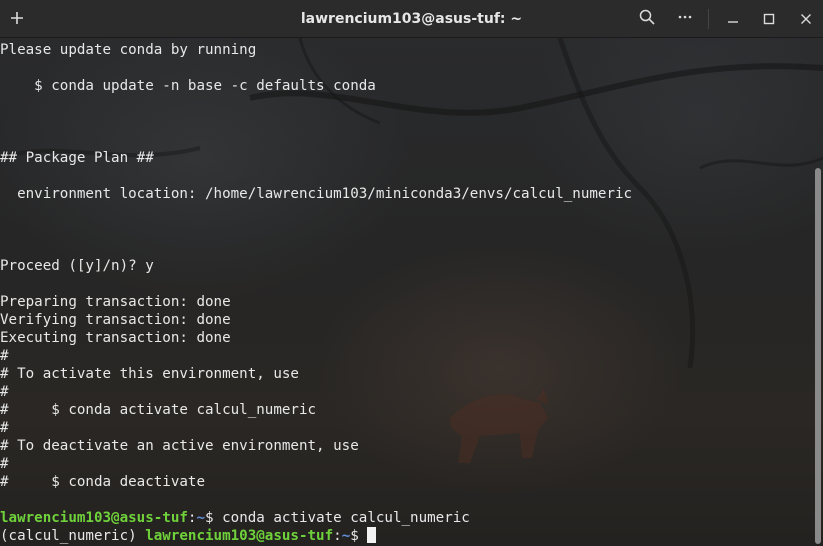 The height and width of the screenshot is (546, 823). What do you see at coordinates (346, 518) in the screenshot?
I see `entered-command: conda activate calcul_numeric` at bounding box center [346, 518].